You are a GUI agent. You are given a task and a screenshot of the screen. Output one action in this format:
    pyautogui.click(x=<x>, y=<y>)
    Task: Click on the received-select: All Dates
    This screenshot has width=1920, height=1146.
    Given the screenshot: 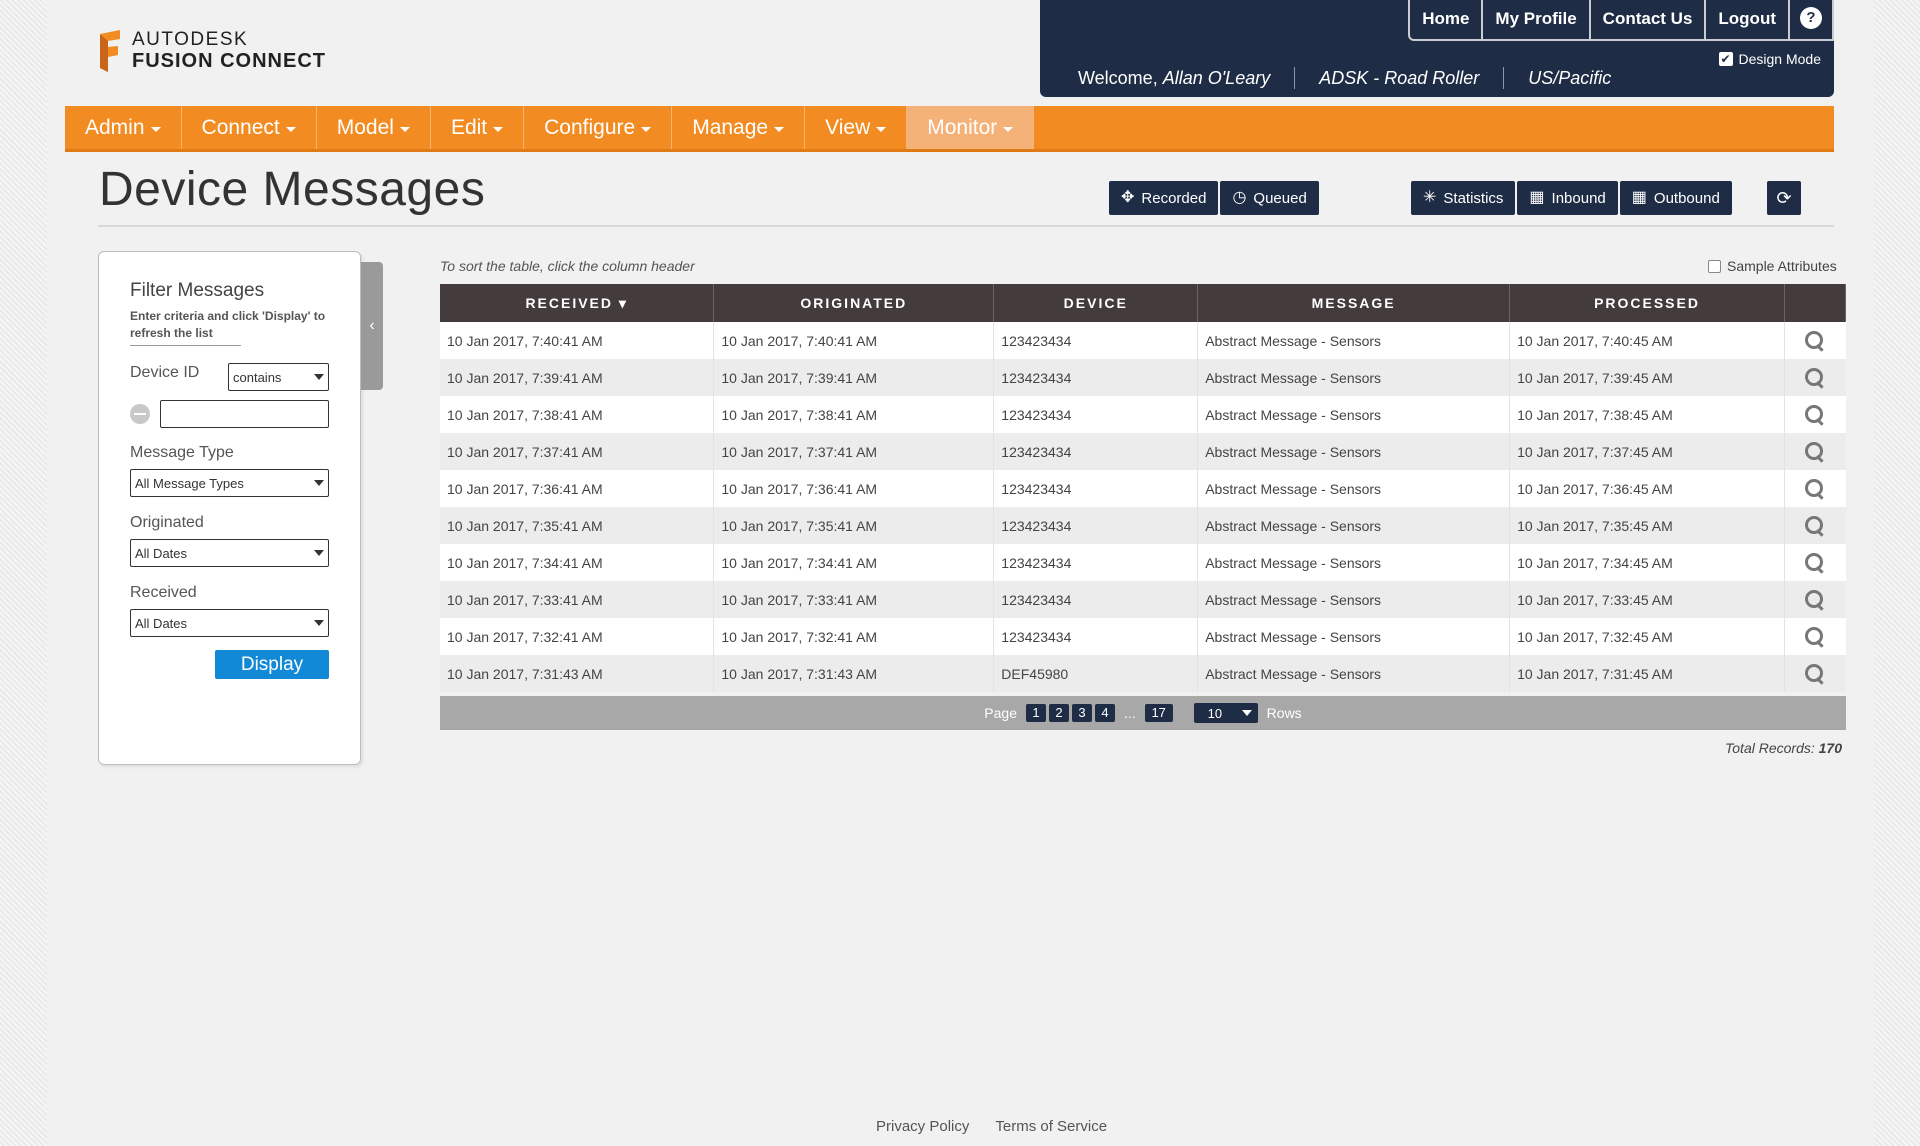 What is the action you would take?
    pyautogui.click(x=229, y=623)
    